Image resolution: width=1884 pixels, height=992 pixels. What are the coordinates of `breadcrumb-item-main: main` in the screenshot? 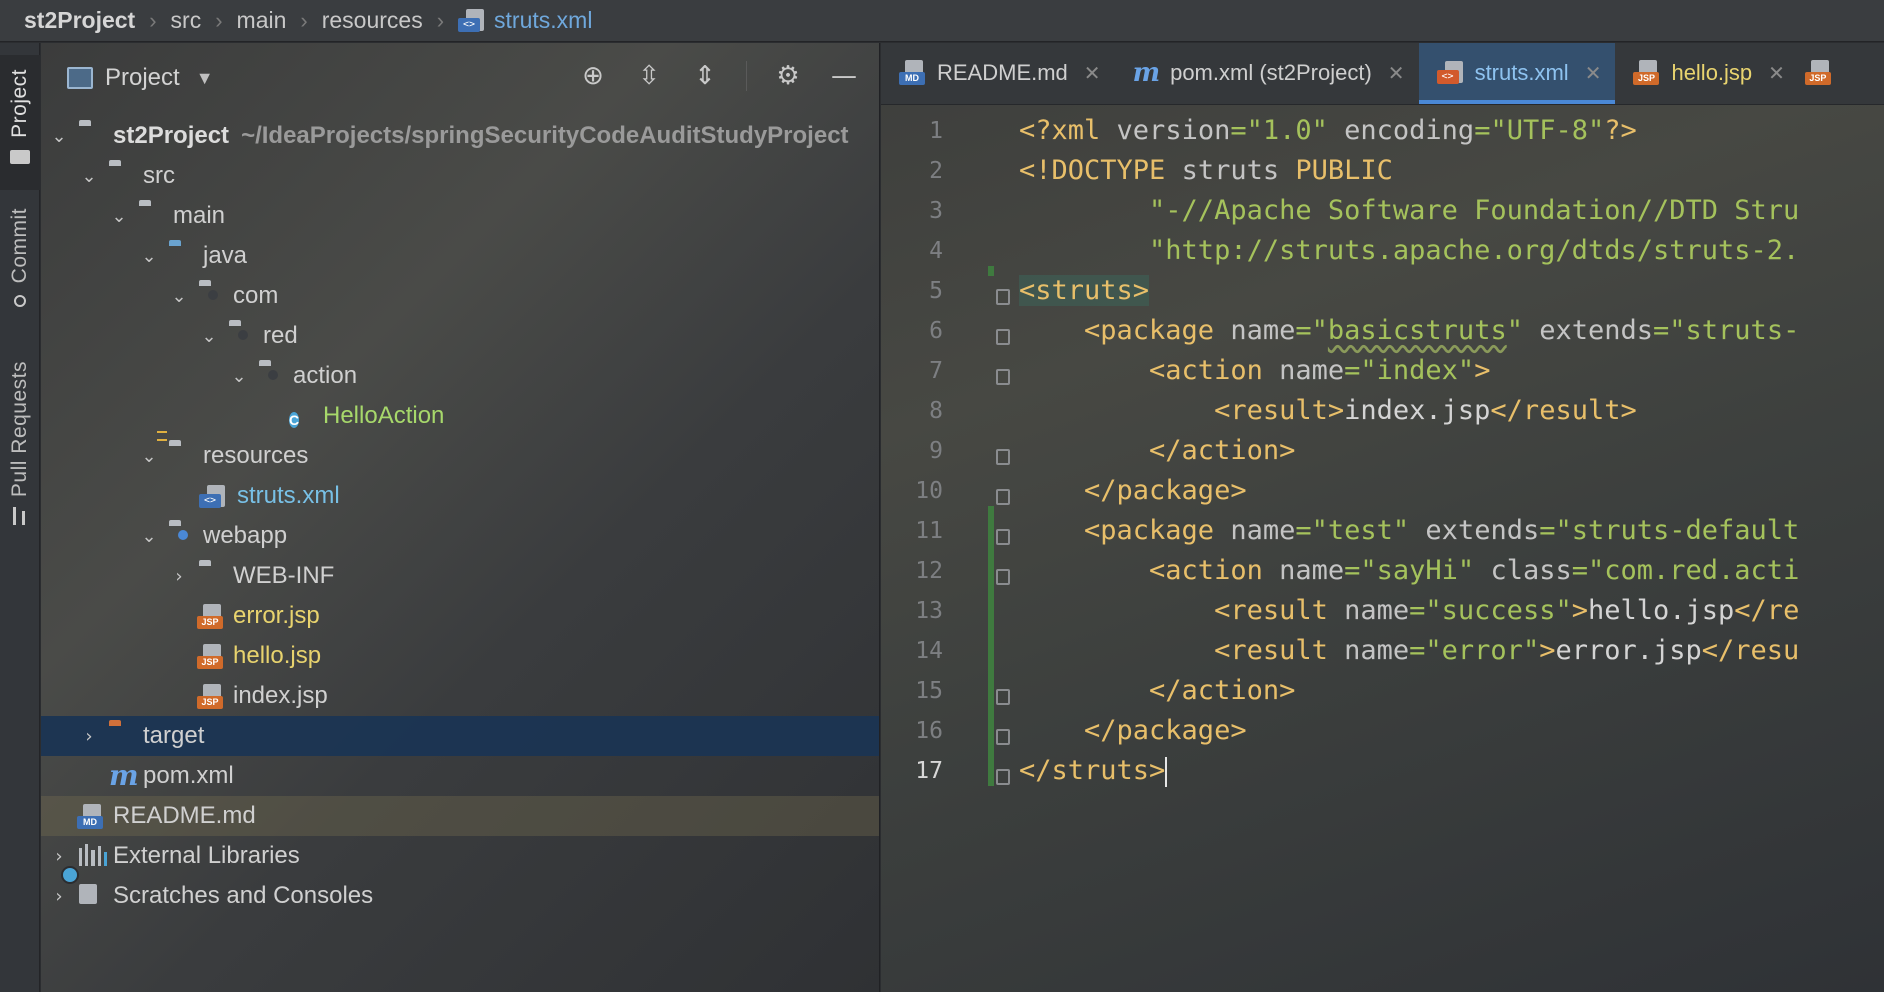 It's located at (262, 20).